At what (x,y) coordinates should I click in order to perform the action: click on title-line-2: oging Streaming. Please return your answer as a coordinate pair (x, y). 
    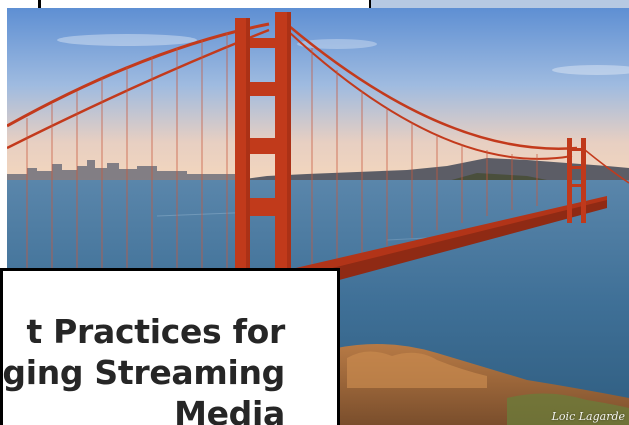
    Looking at the image, I should click on (142, 372).